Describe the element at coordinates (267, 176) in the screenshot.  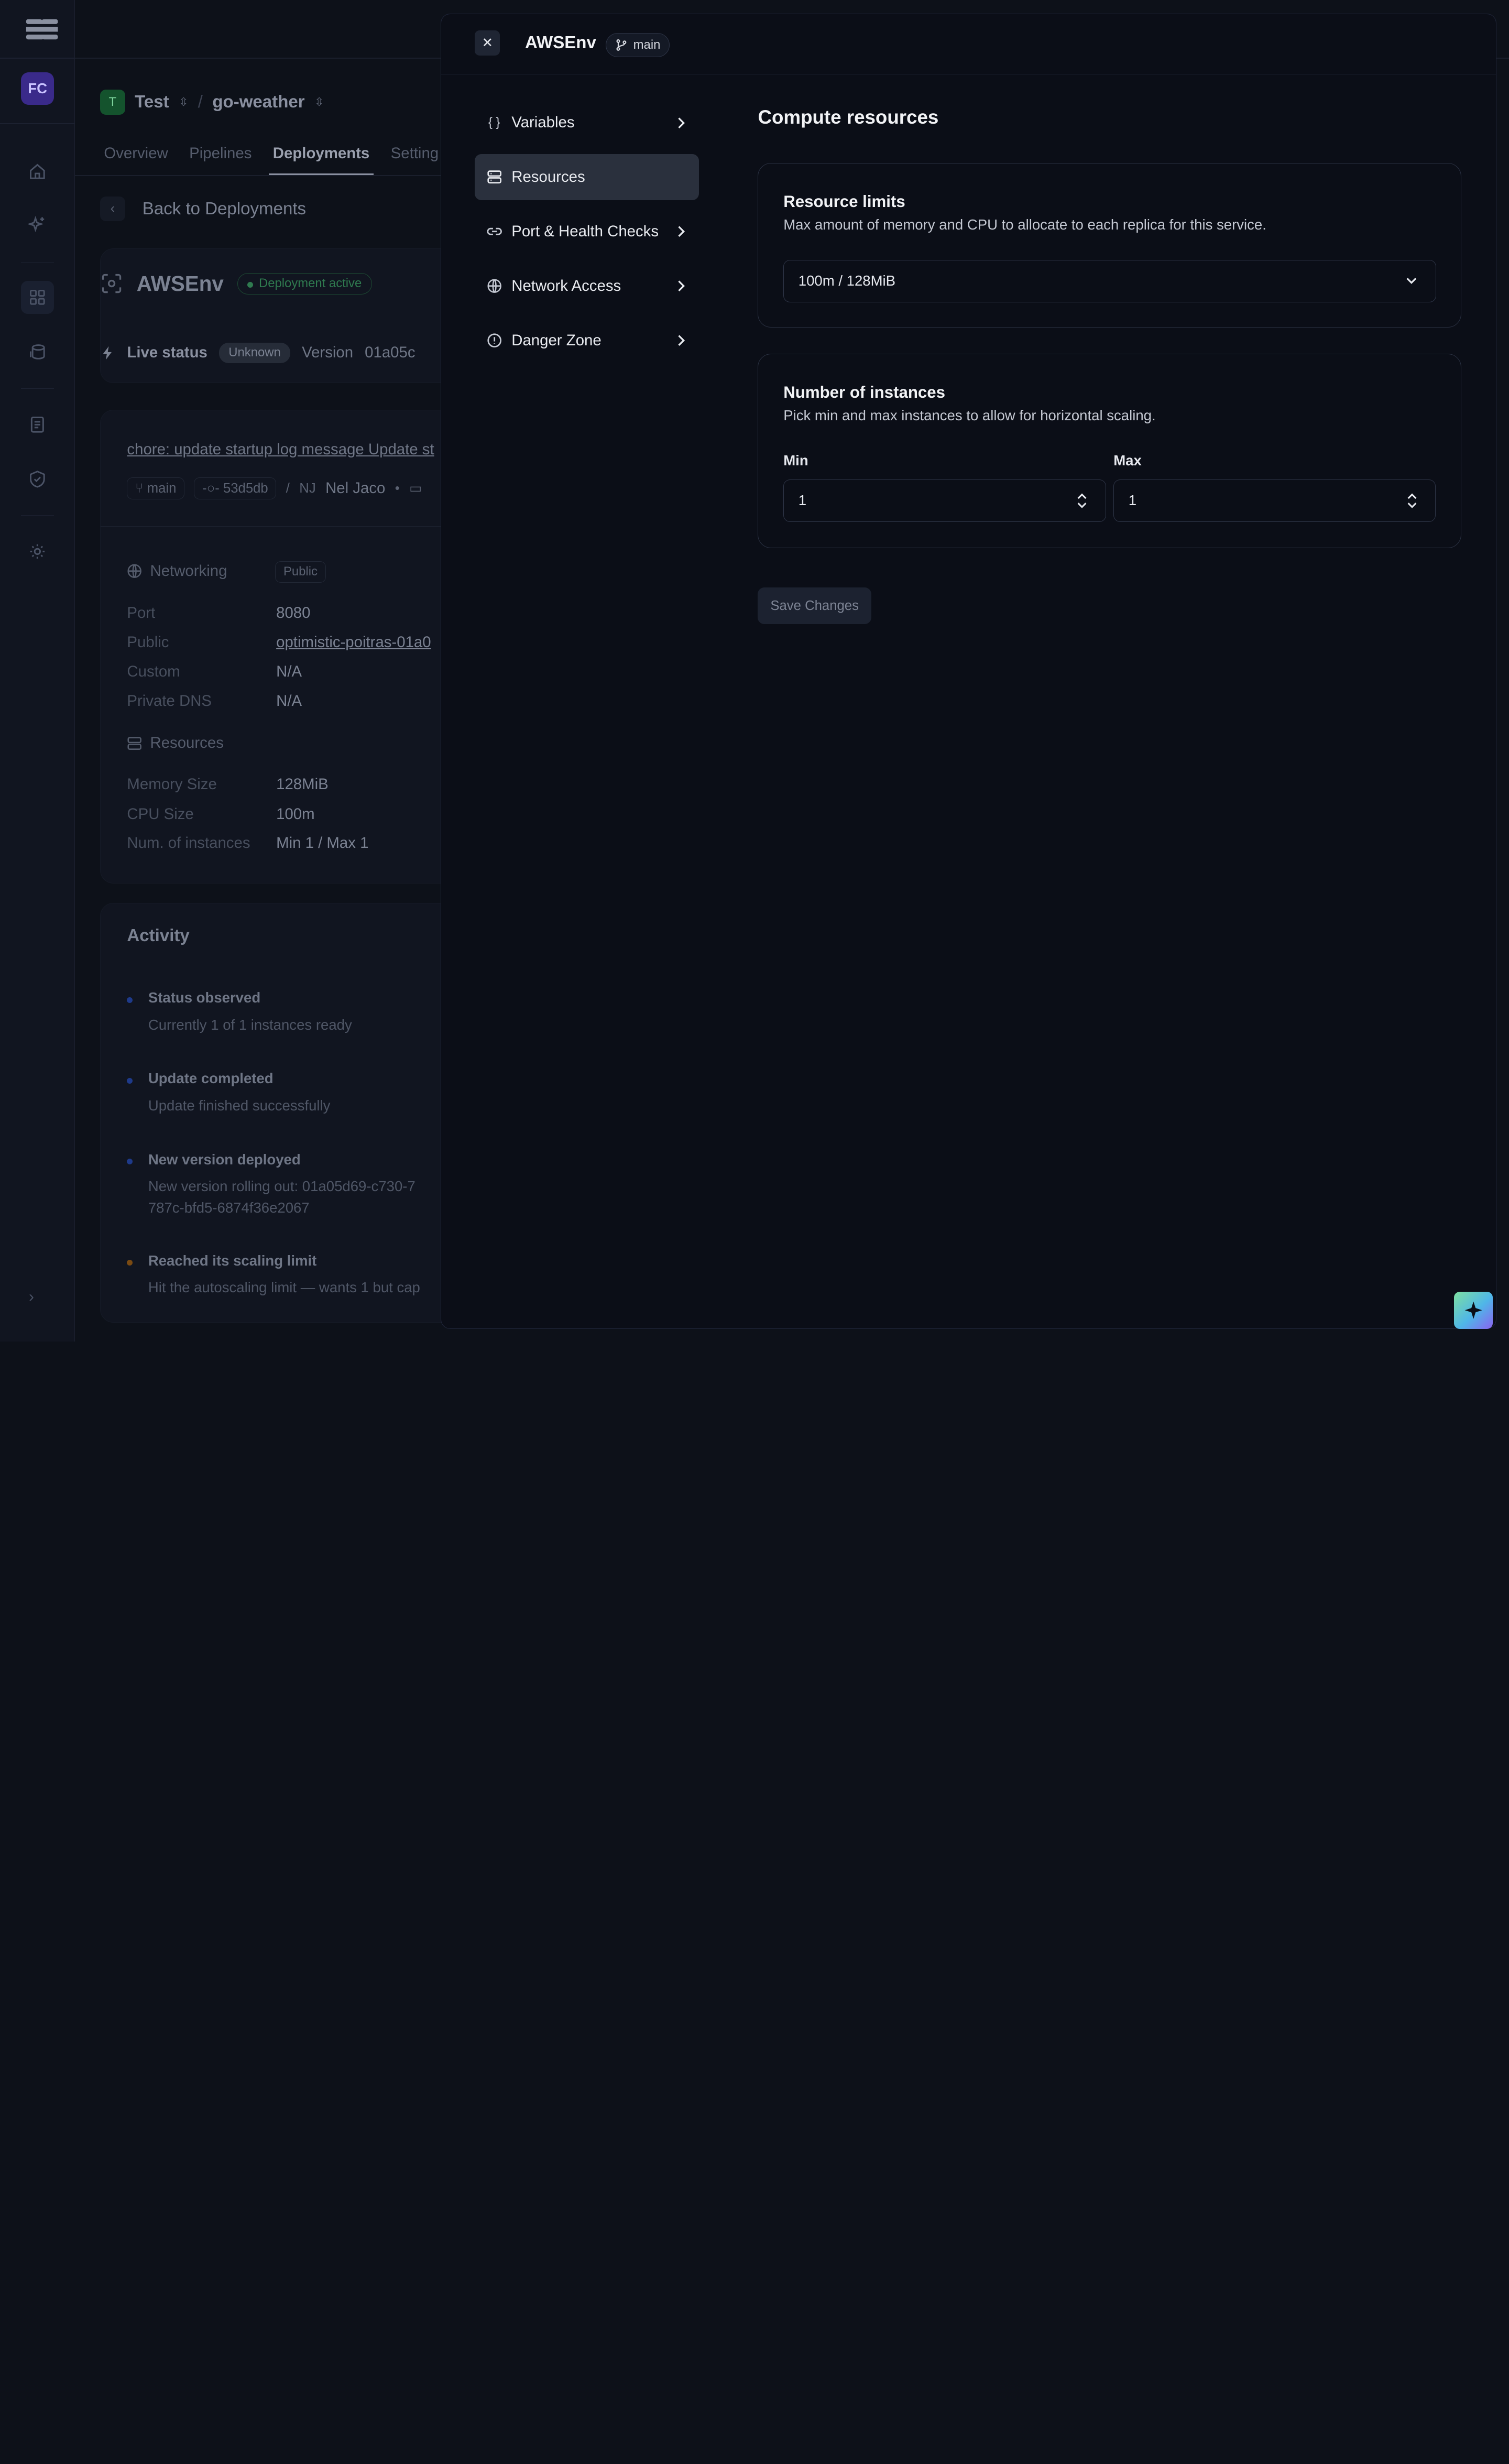
I see `tabs-divider` at that location.